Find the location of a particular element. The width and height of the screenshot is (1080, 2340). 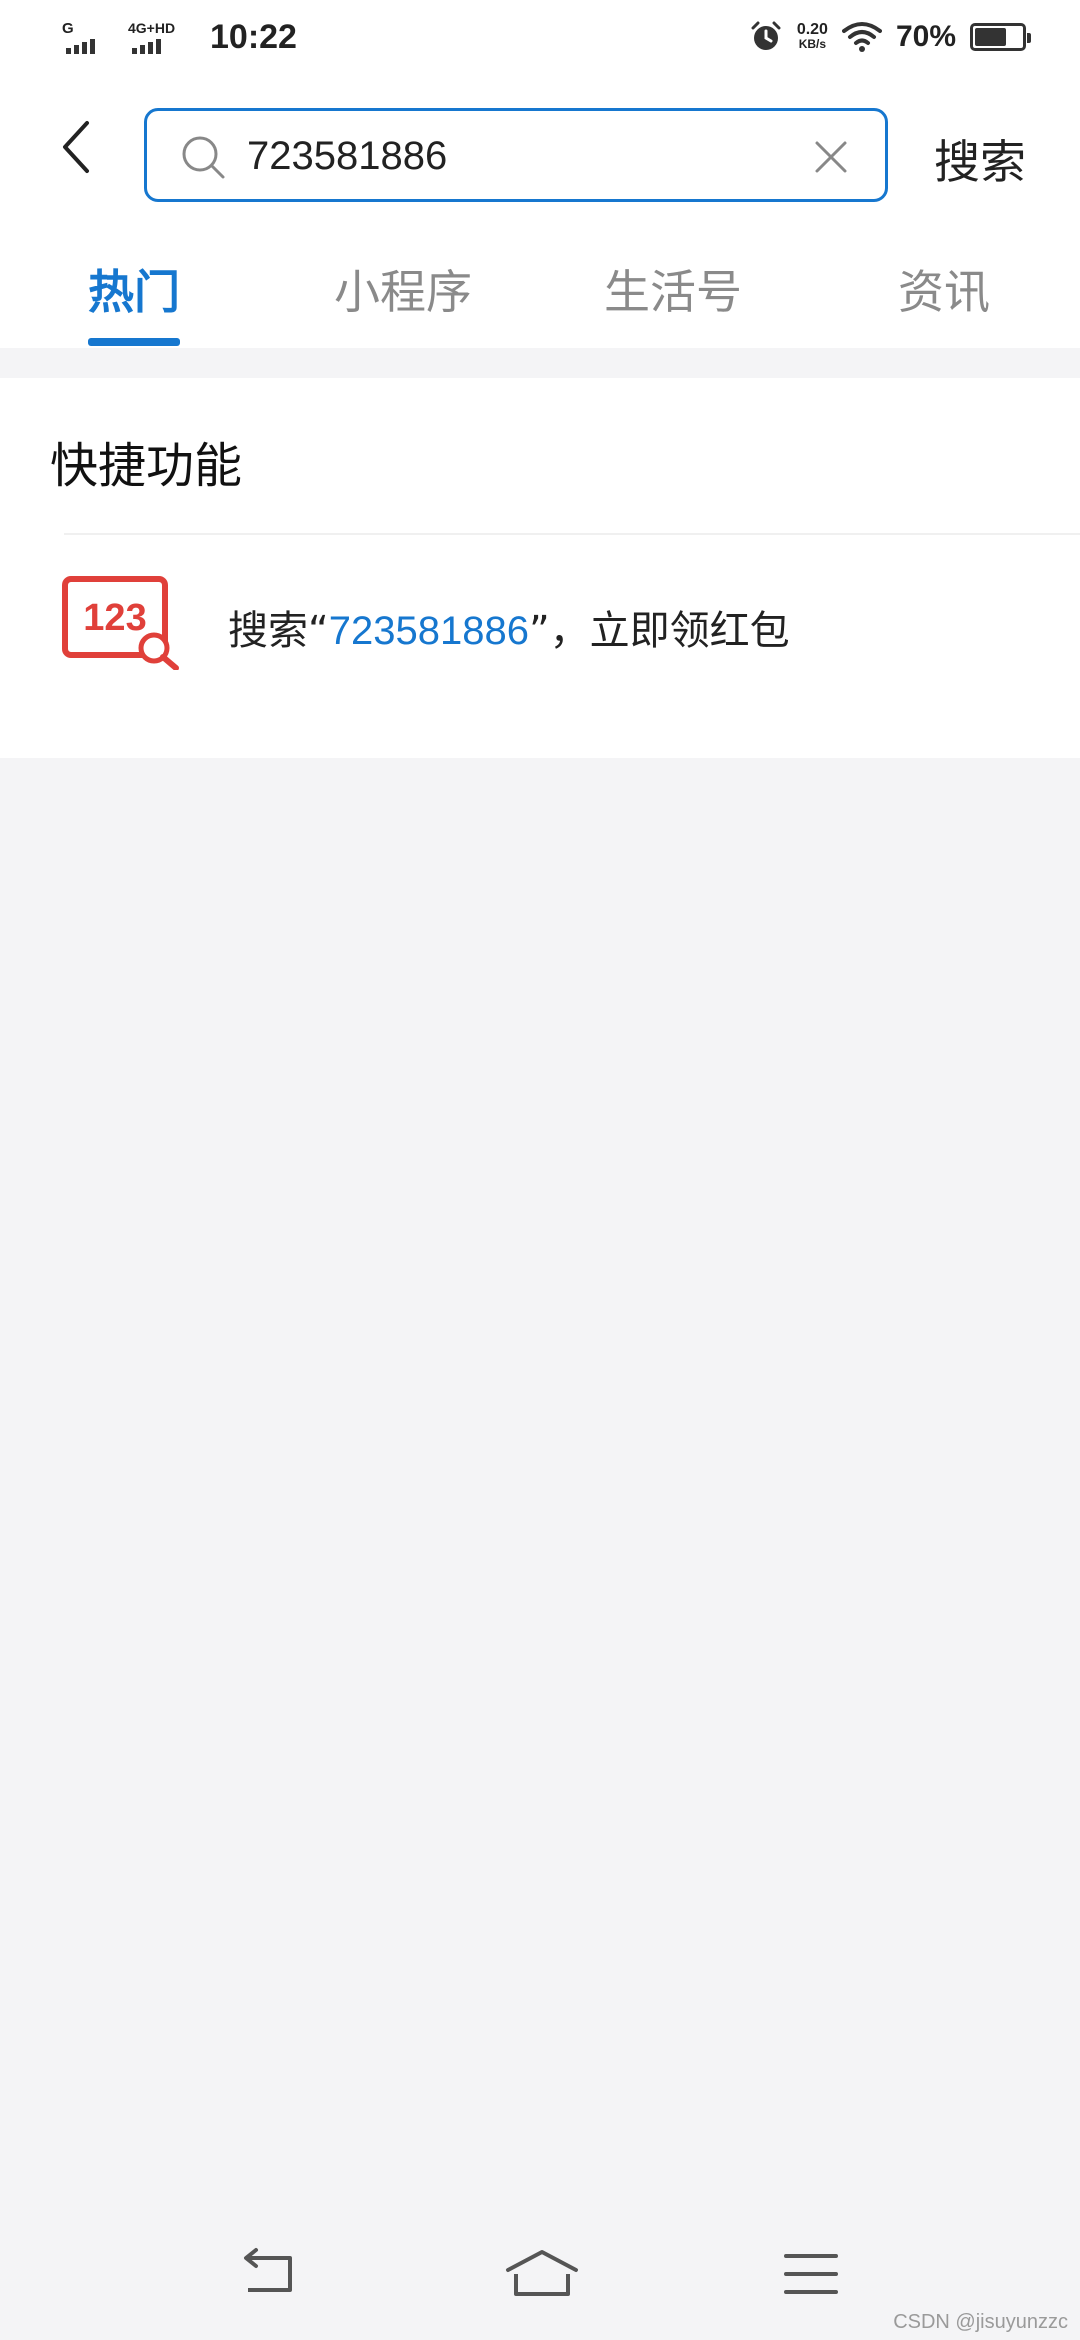

tab-news: 资讯 is located at coordinates (944, 301).